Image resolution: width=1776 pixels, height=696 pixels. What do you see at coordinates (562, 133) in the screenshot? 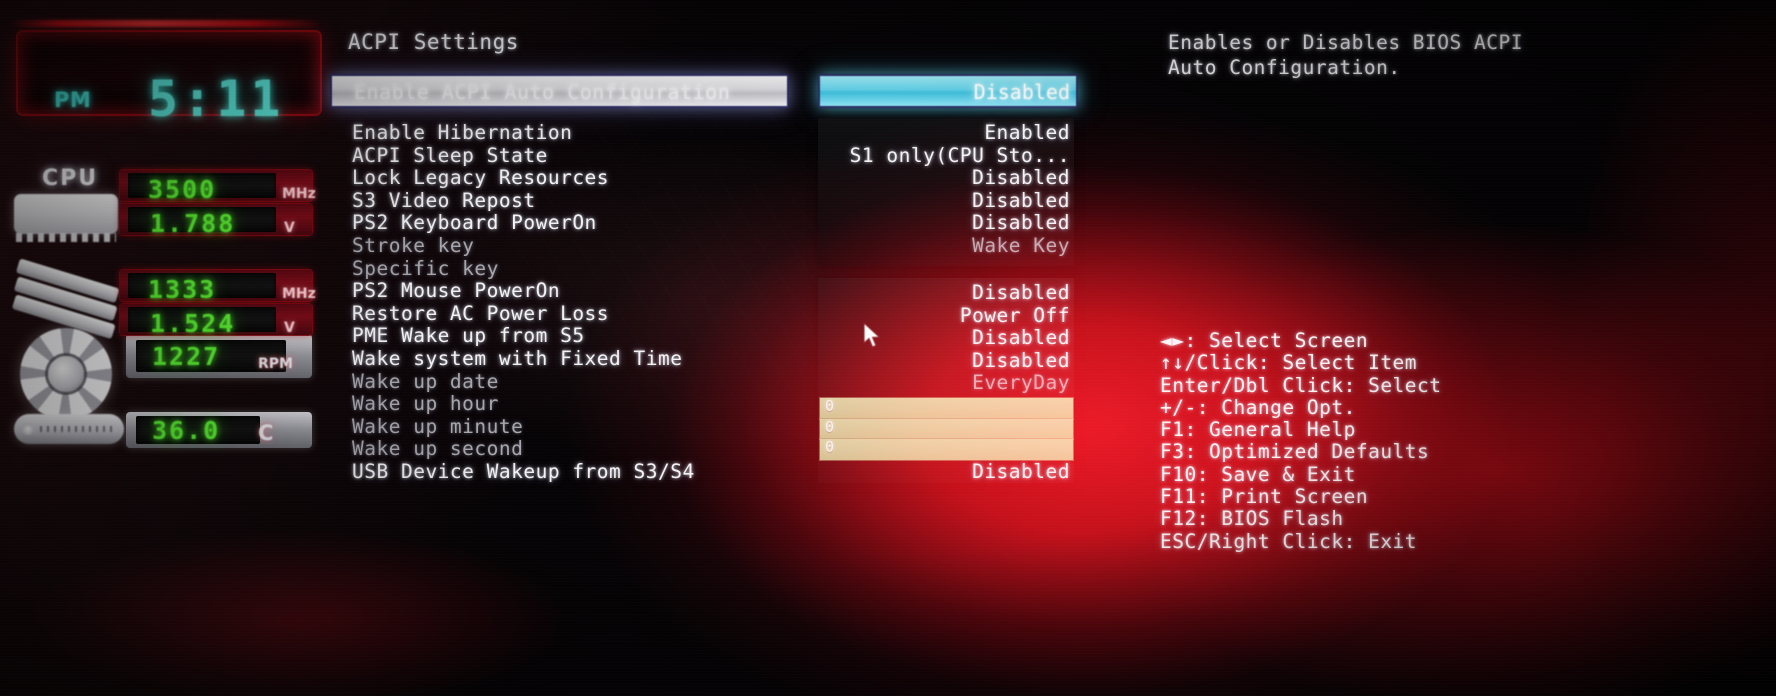
I see `setting-label: Enable Hibernation` at bounding box center [562, 133].